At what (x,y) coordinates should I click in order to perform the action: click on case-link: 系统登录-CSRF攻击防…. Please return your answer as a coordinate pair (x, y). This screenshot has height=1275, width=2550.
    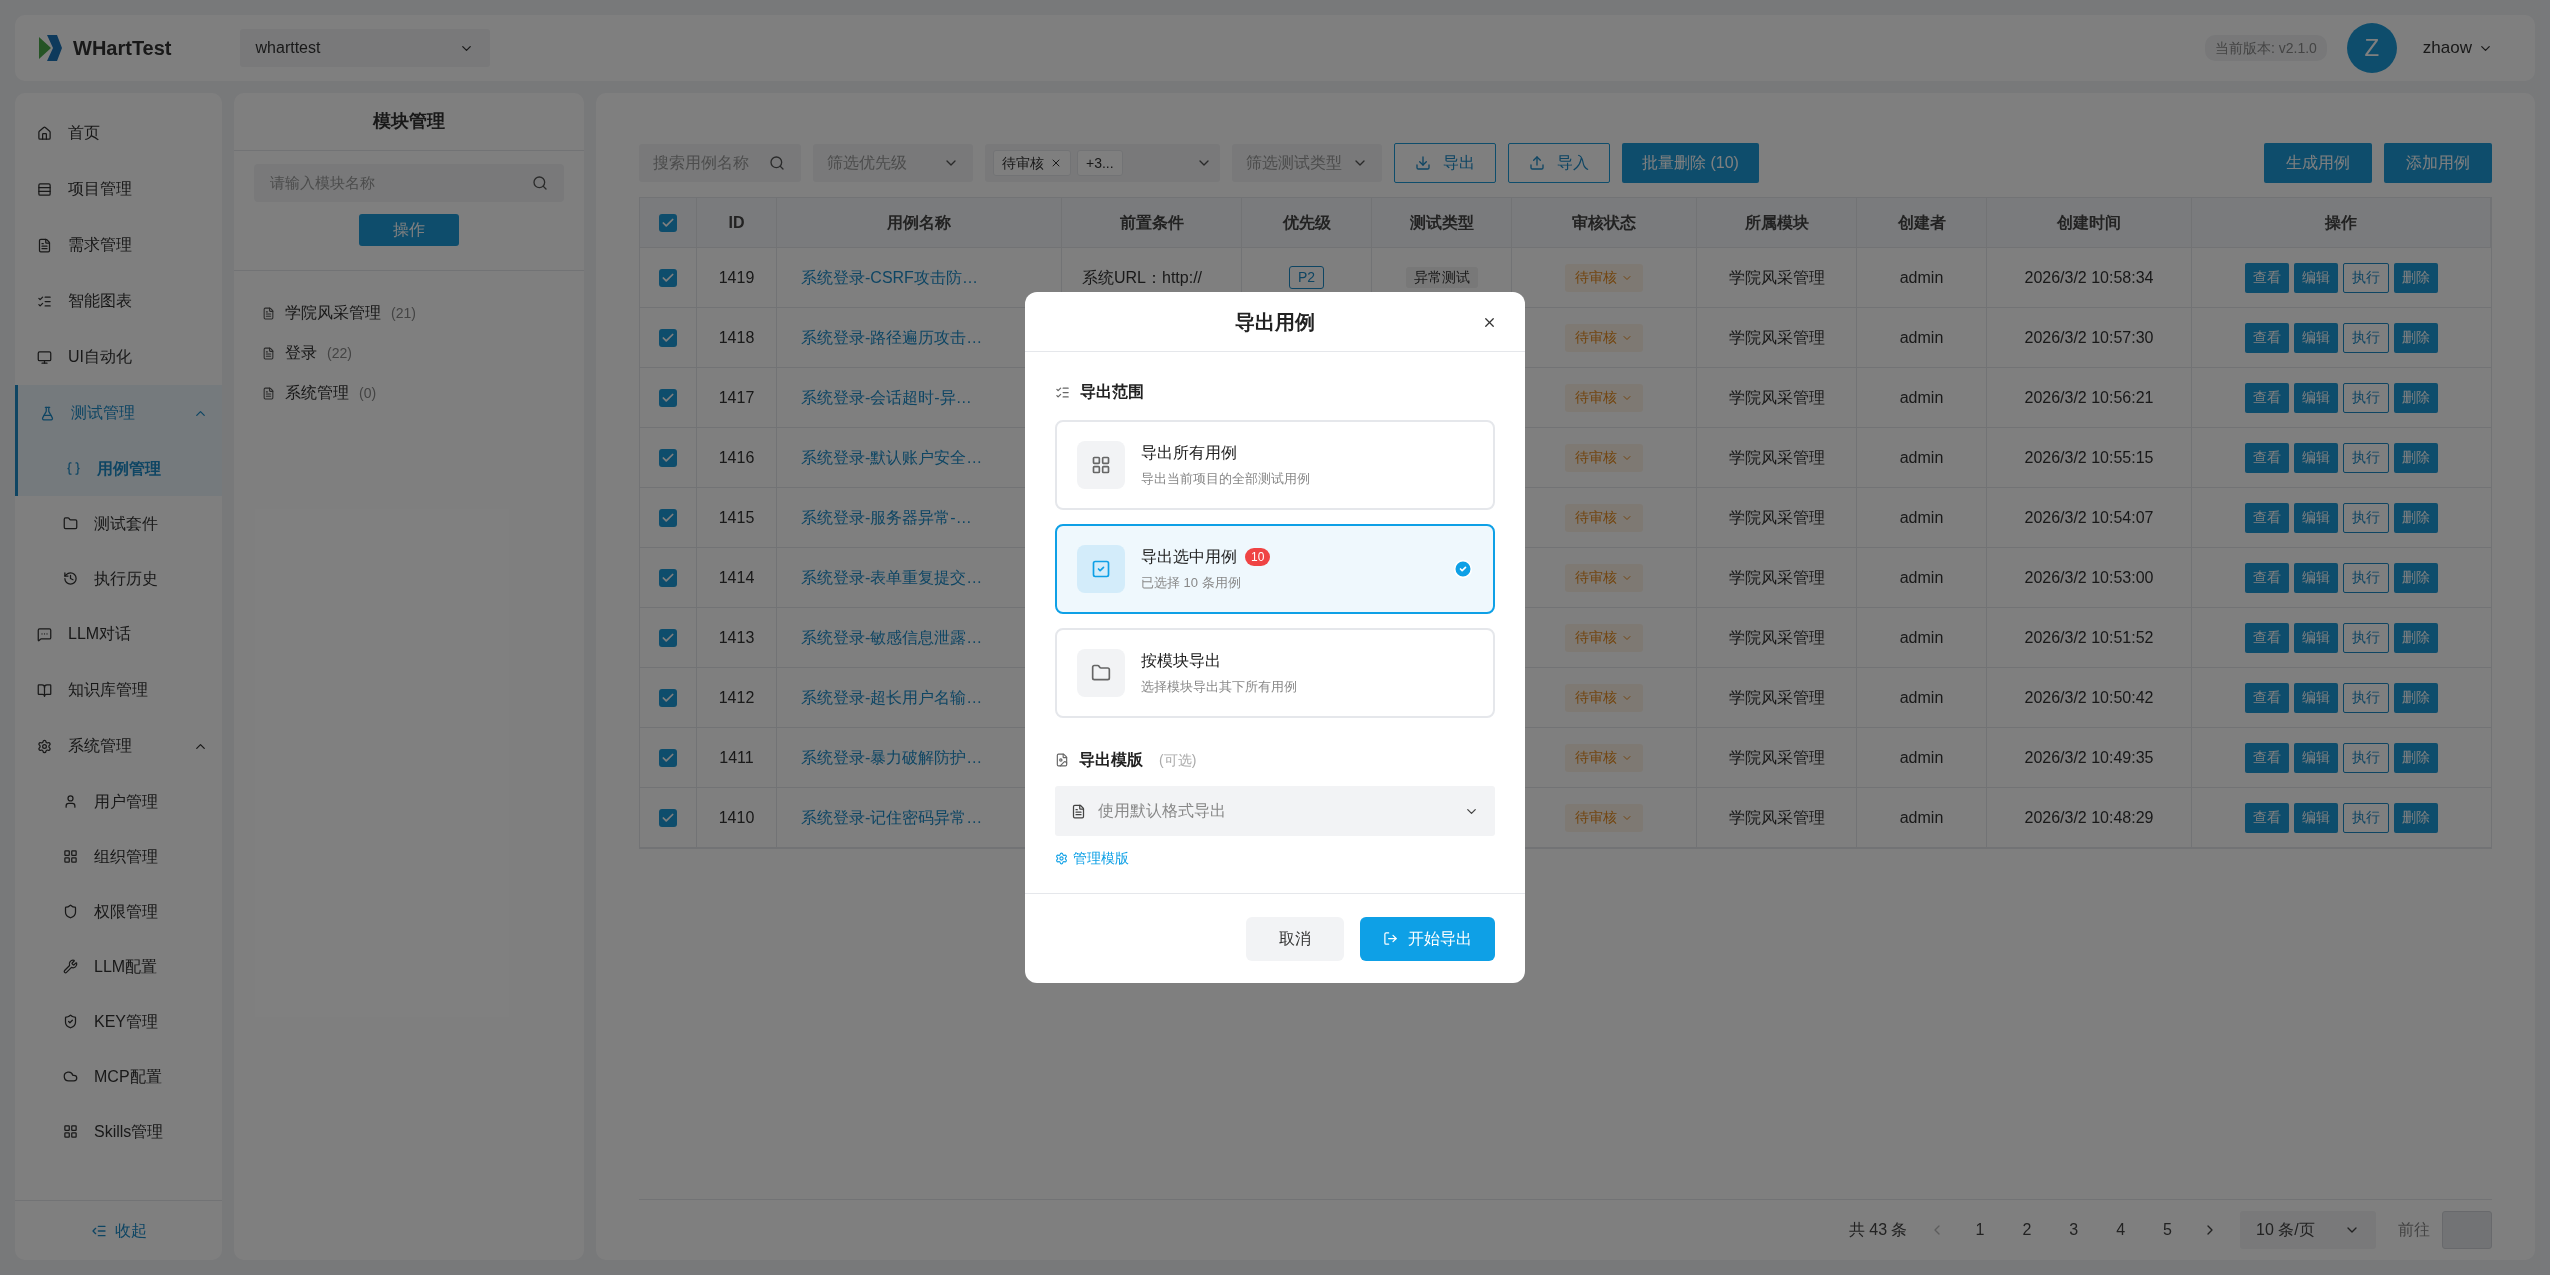
    Looking at the image, I should click on (889, 277).